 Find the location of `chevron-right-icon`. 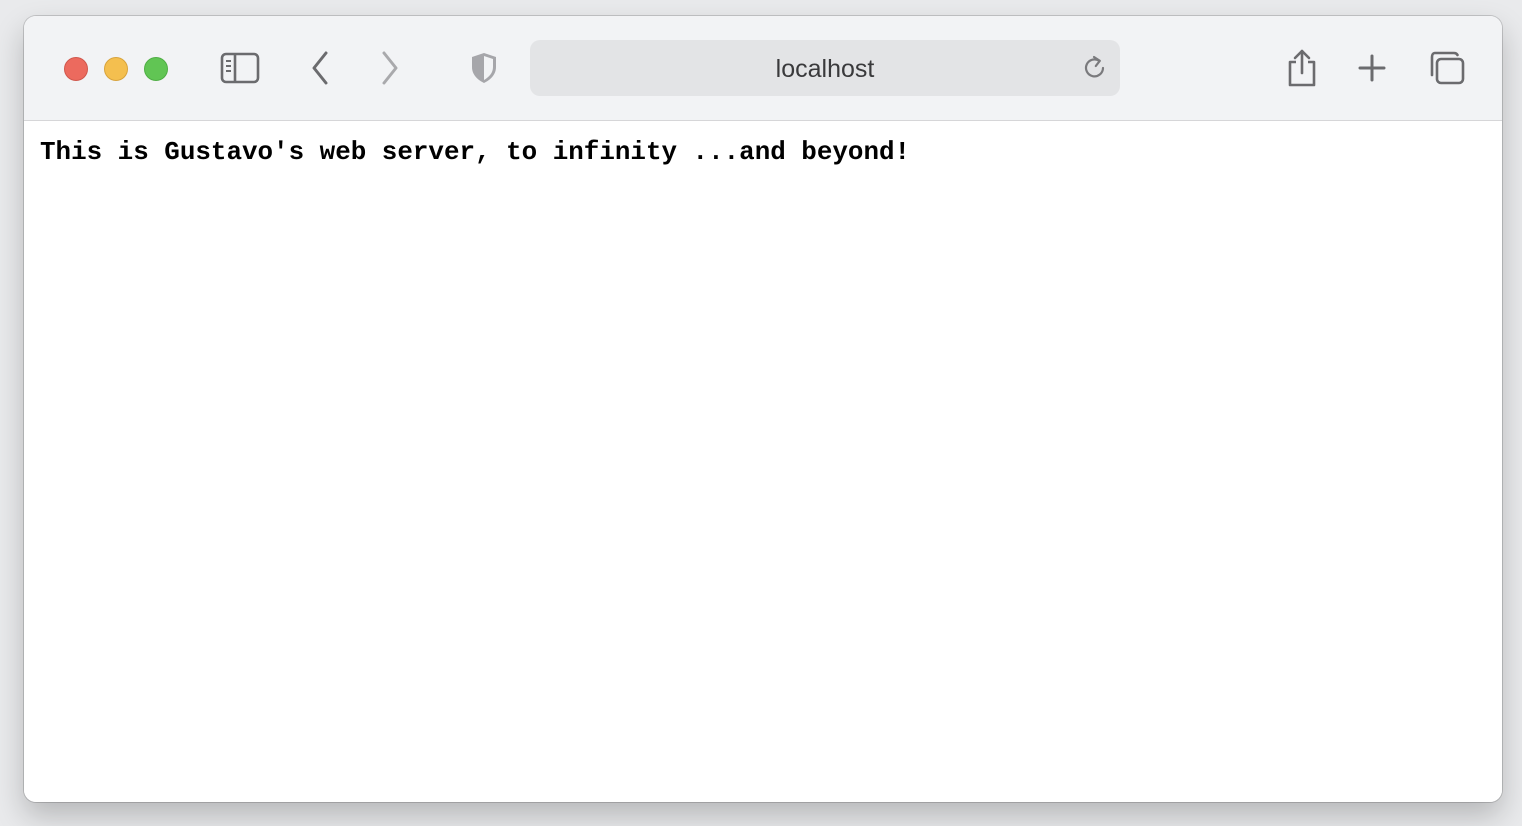

chevron-right-icon is located at coordinates (390, 68).